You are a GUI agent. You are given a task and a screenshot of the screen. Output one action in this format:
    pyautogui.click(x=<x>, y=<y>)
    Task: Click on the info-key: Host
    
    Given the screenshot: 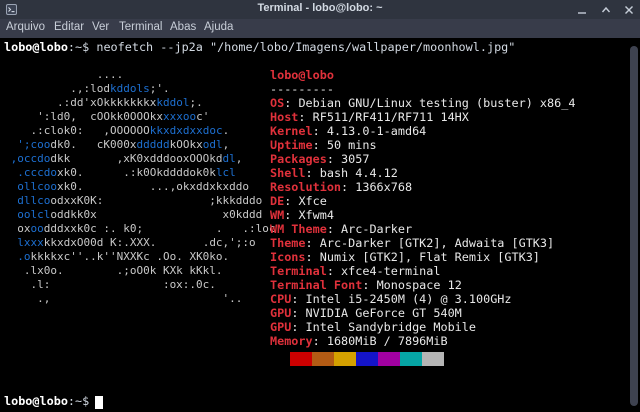 What is the action you would take?
    pyautogui.click(x=284, y=117)
    